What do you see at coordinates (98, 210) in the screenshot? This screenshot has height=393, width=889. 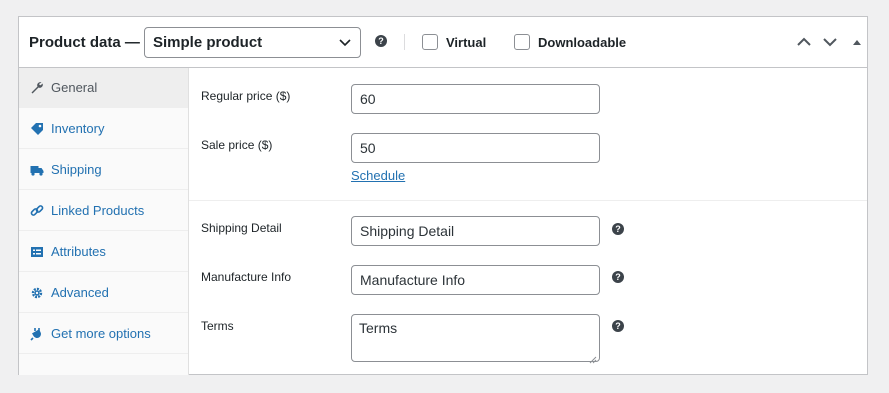 I see `tab-label: Linked Products` at bounding box center [98, 210].